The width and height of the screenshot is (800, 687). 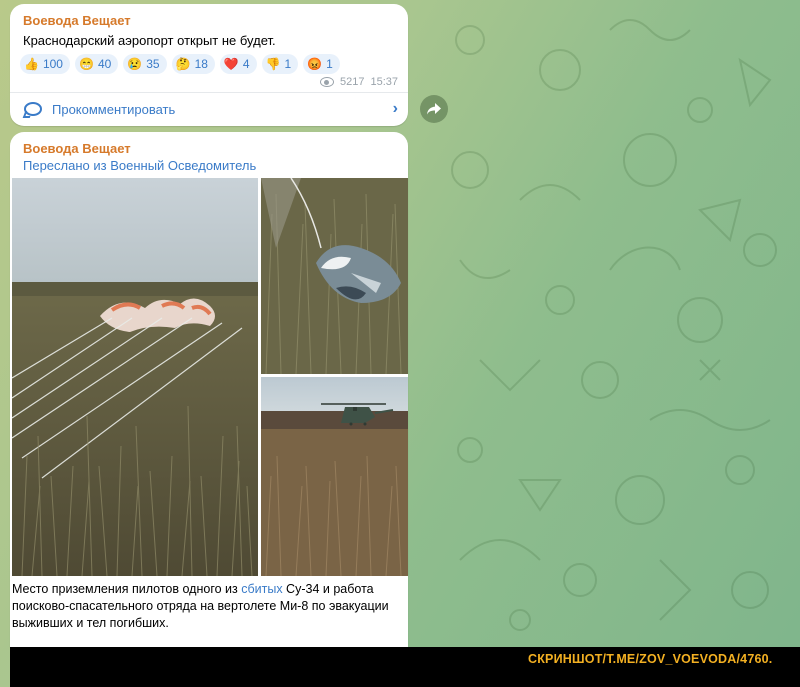 I want to click on screenshot-watermark: СКРИНШОТ/T.ME/ZOV_VOEVODA/4760., so click(x=650, y=659).